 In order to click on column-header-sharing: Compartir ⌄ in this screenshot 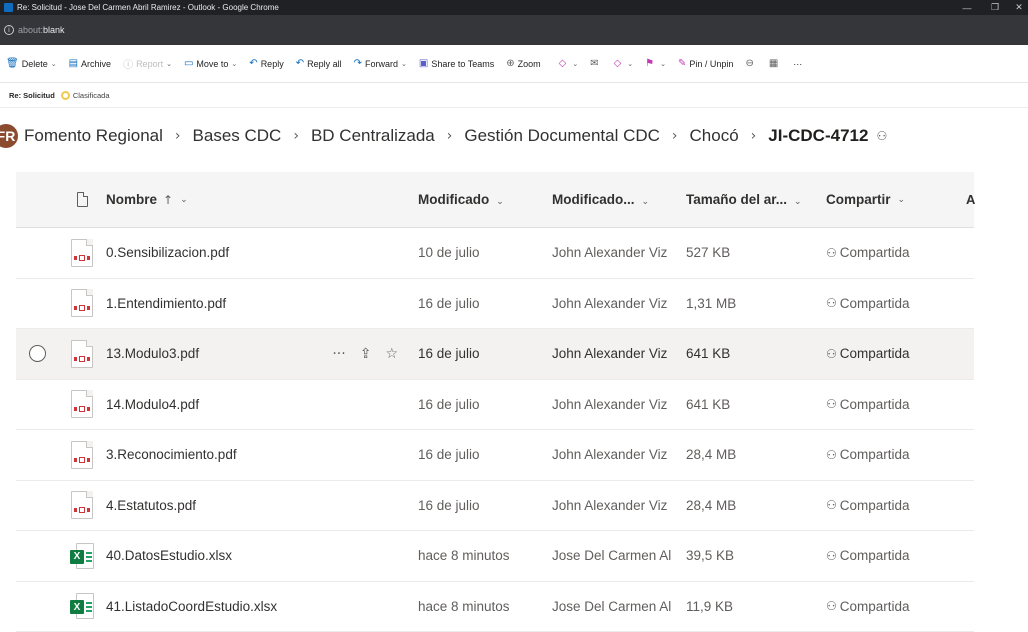, I will do `click(896, 199)`.